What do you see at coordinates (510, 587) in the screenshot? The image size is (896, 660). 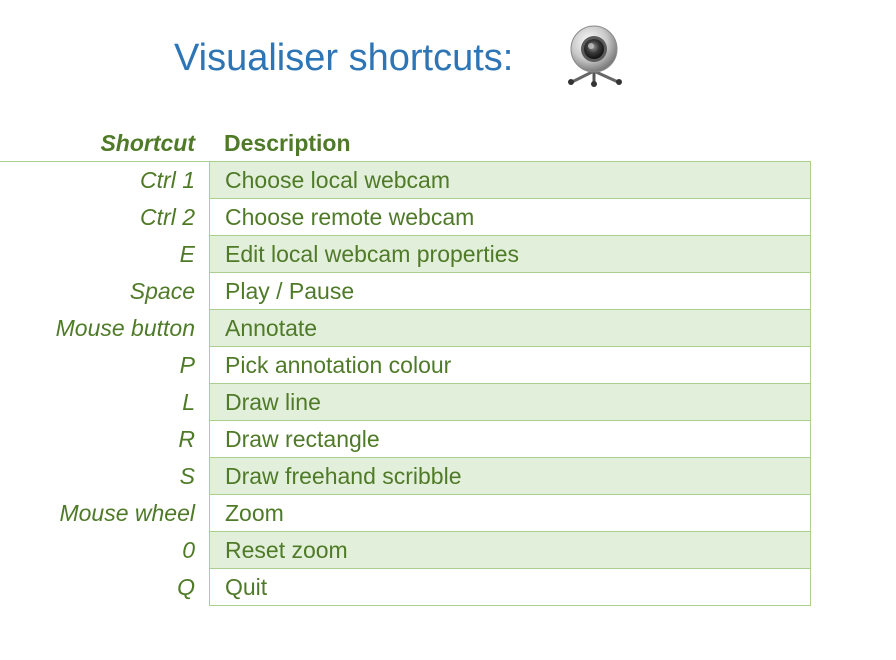 I see `shortcut-description: Quit` at bounding box center [510, 587].